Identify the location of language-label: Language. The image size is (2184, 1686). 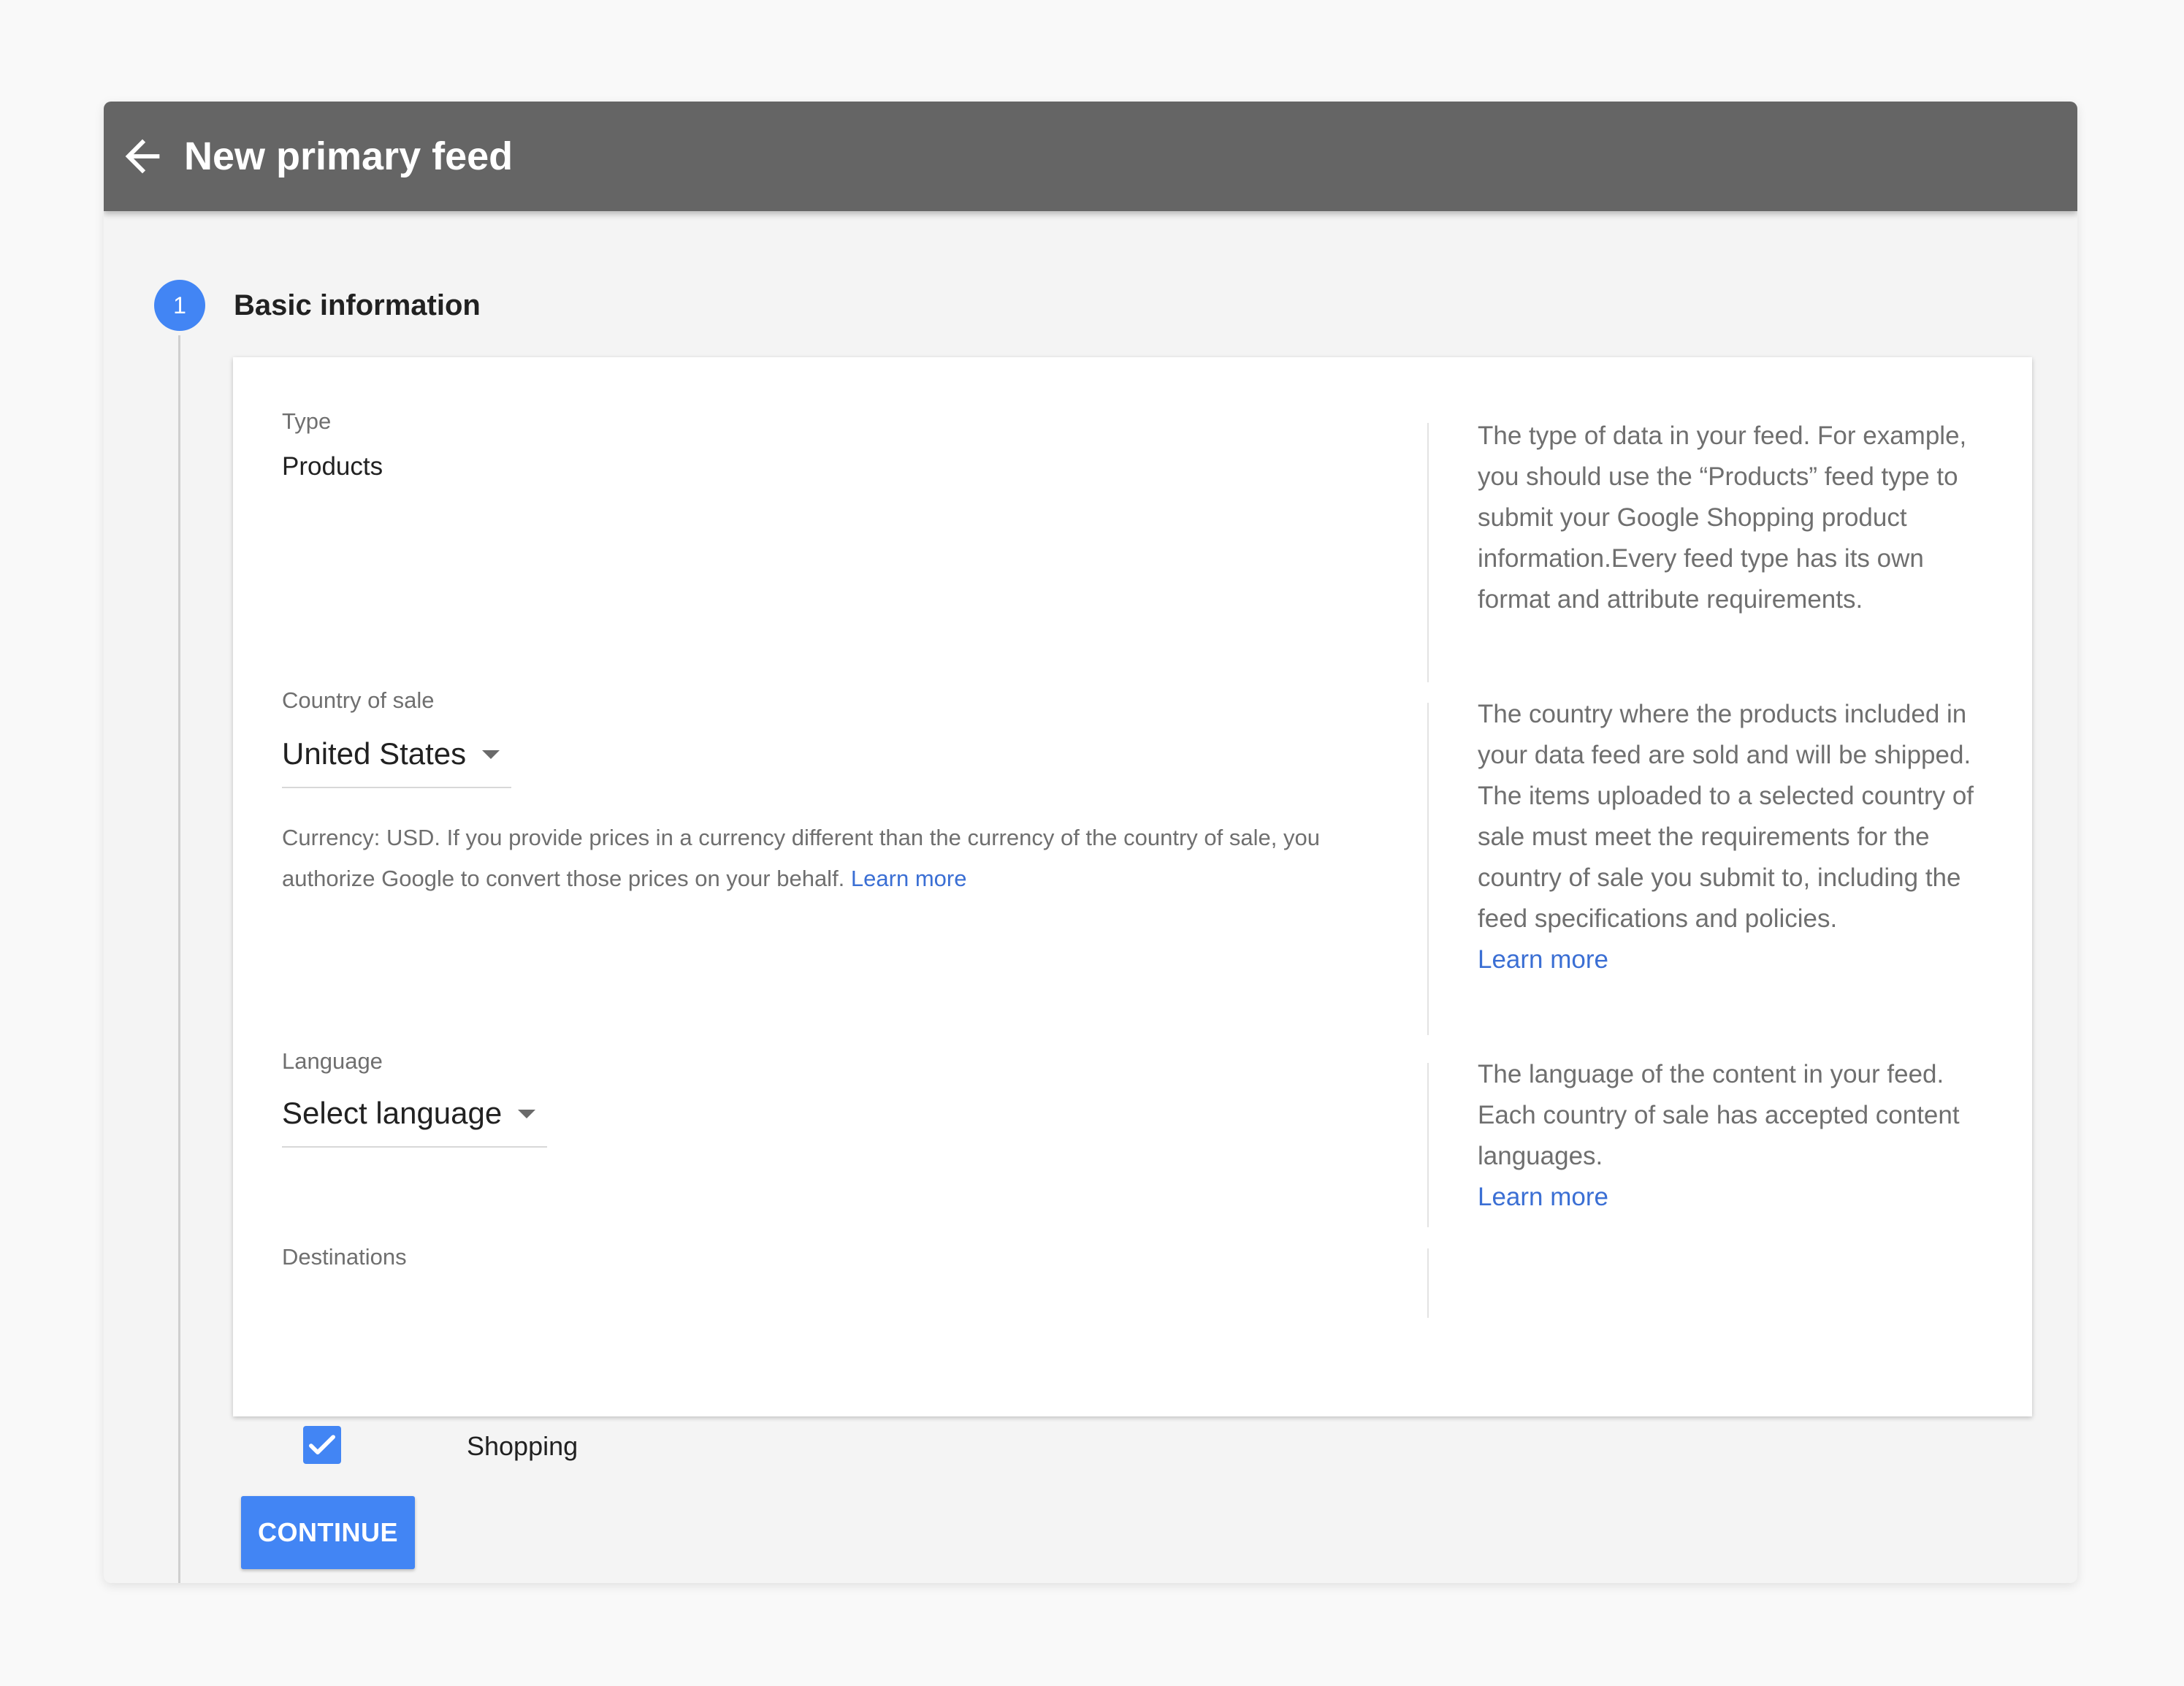
(332, 1061).